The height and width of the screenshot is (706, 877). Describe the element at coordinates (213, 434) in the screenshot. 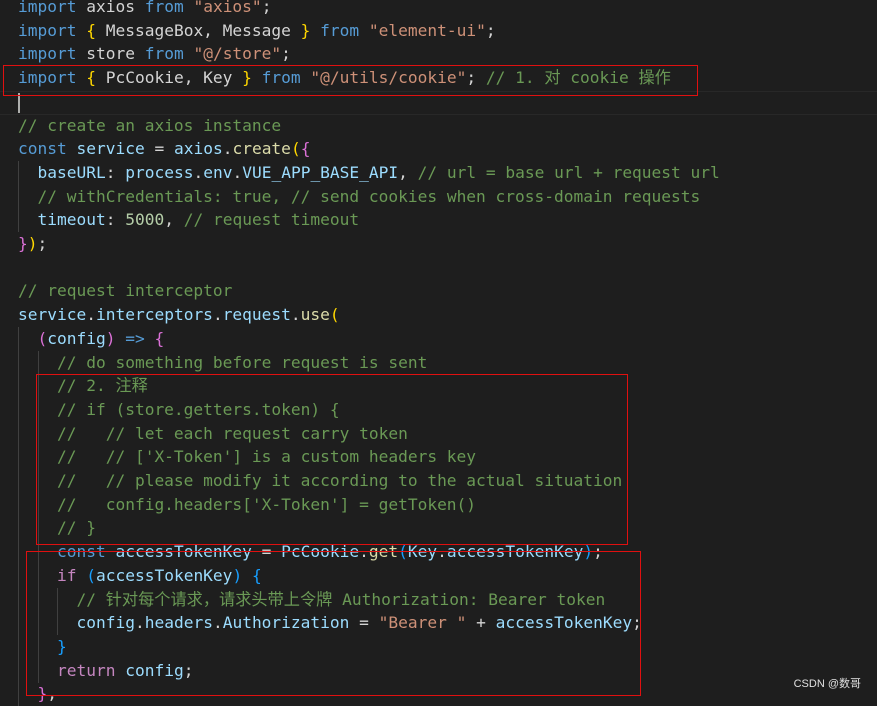

I see `code-text: // // let each request carry token` at that location.